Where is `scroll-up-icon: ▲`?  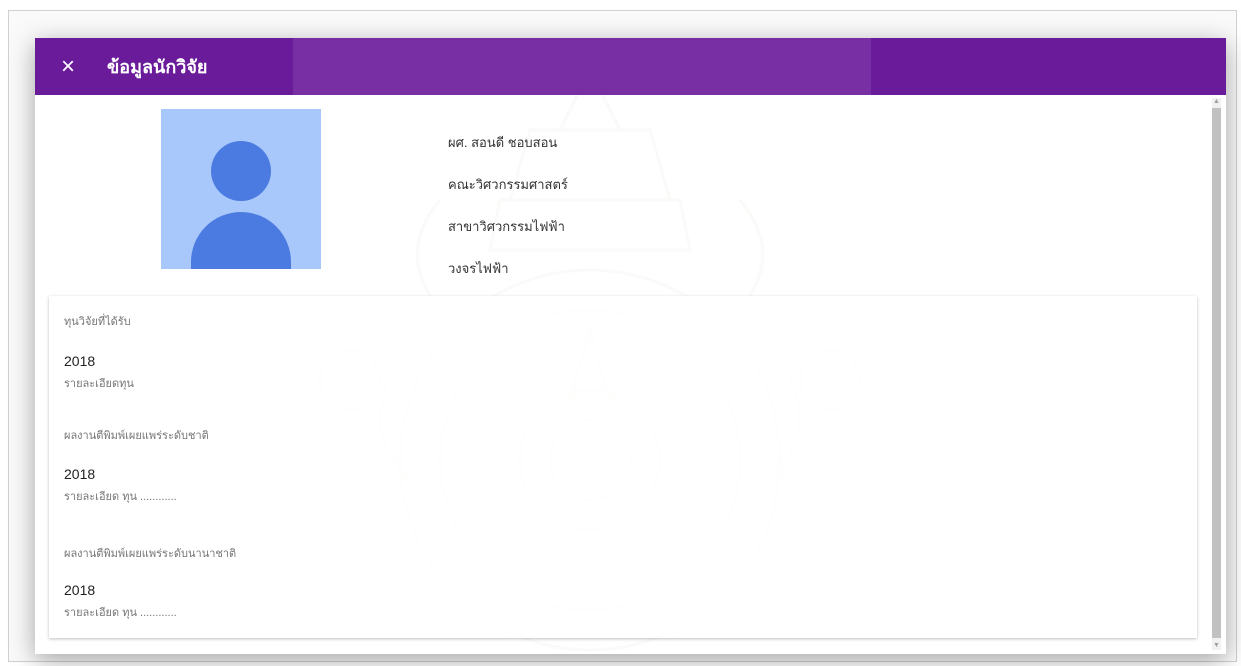
scroll-up-icon: ▲ is located at coordinates (1216, 102).